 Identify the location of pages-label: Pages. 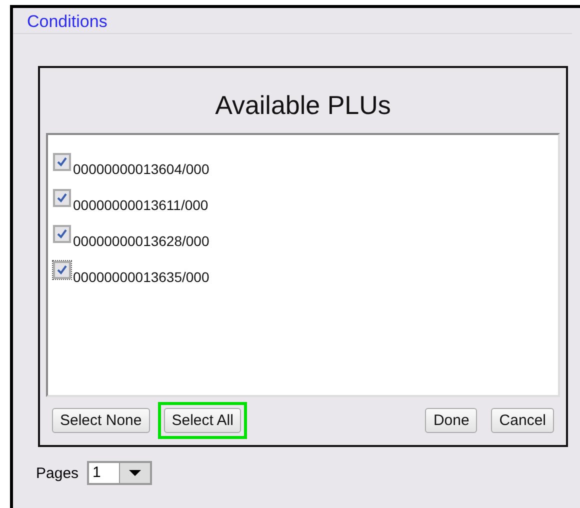
(57, 473).